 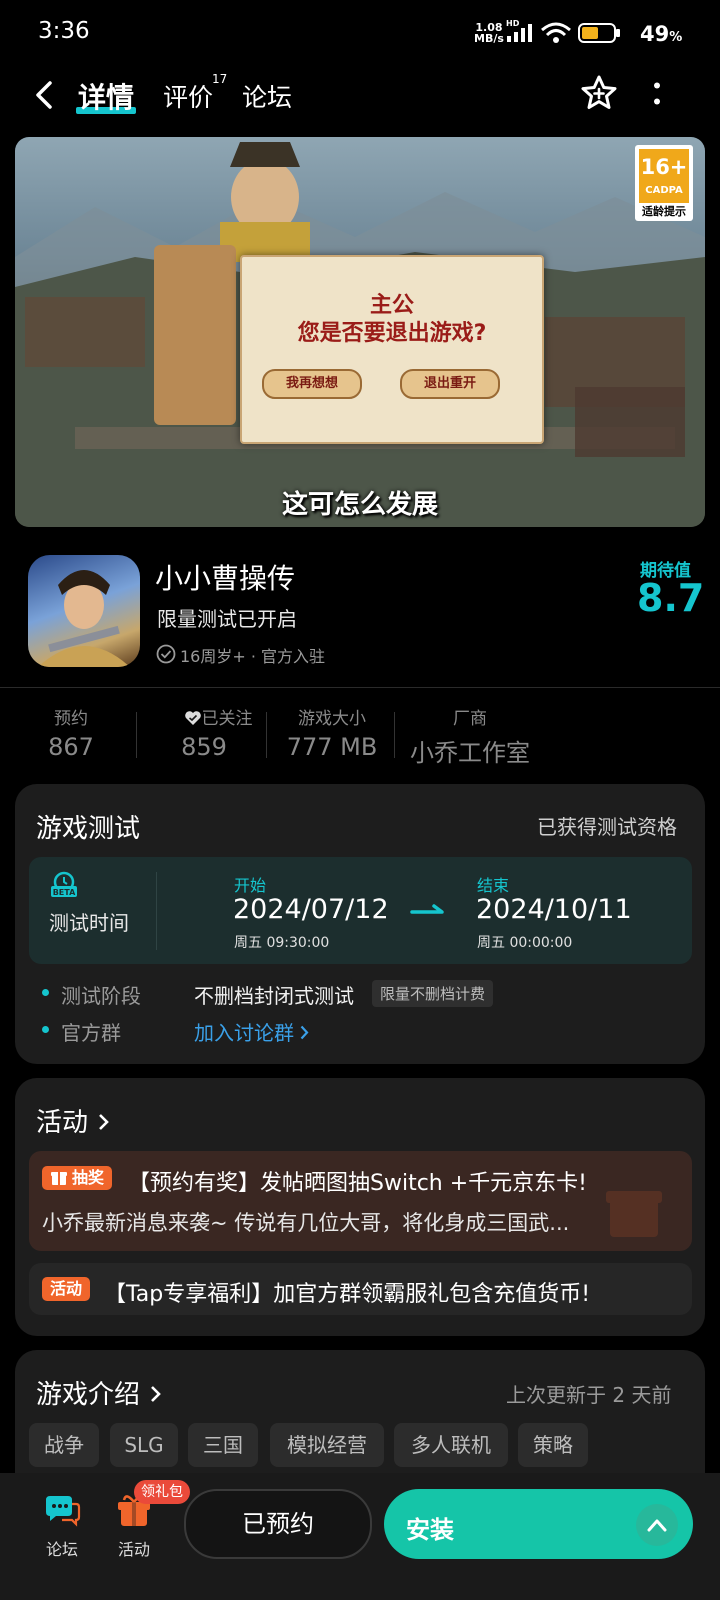 What do you see at coordinates (59, 1180) in the screenshot?
I see `gift-icon` at bounding box center [59, 1180].